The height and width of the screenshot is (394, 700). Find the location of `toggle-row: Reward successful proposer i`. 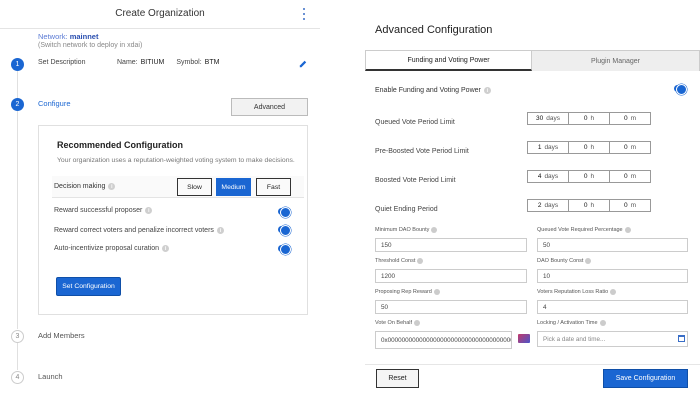

toggle-row: Reward successful proposer i is located at coordinates (103, 210).